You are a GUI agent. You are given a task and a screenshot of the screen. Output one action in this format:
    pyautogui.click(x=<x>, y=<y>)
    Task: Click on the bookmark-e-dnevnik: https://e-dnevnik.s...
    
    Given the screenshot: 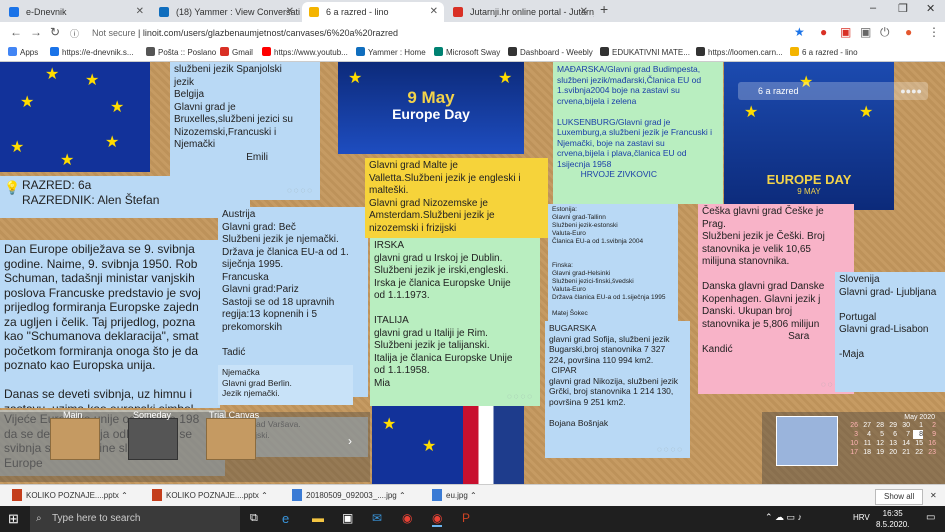 What is the action you would take?
    pyautogui.click(x=92, y=53)
    